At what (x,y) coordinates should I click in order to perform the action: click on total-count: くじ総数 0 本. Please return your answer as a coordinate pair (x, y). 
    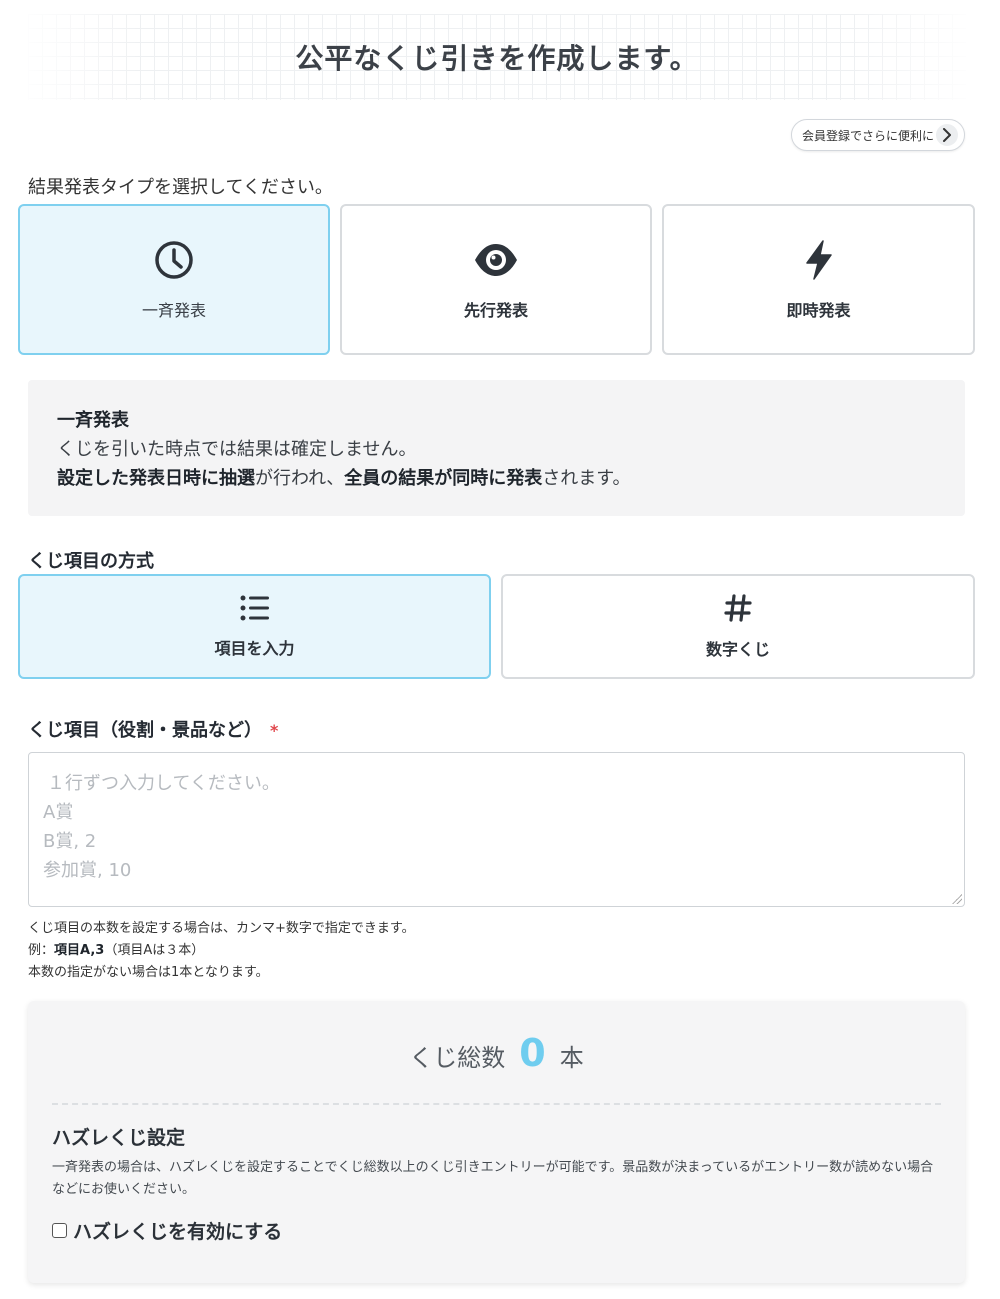
    Looking at the image, I should click on (496, 1053).